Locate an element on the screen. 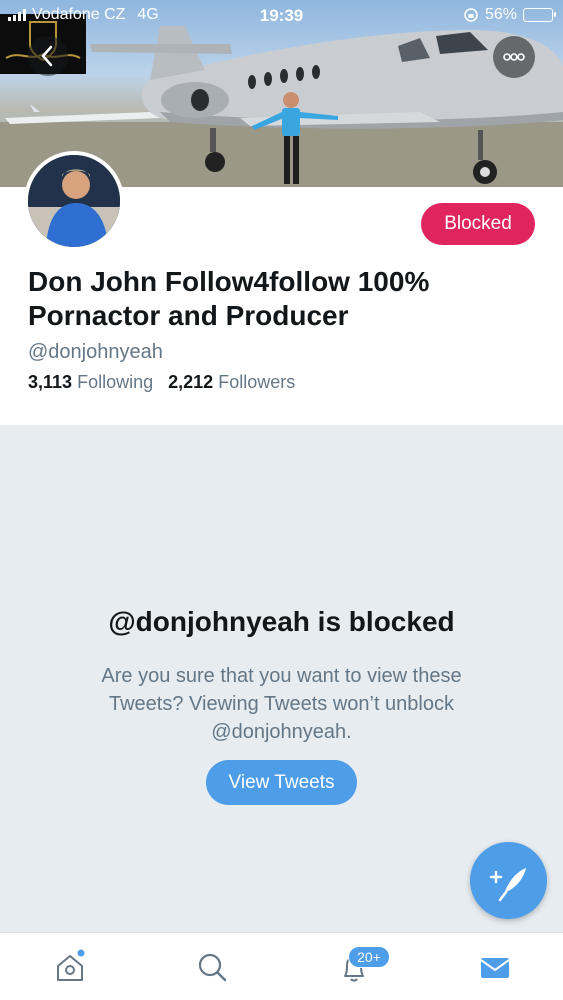 This screenshot has width=563, height=1000. back-button is located at coordinates (48, 56).